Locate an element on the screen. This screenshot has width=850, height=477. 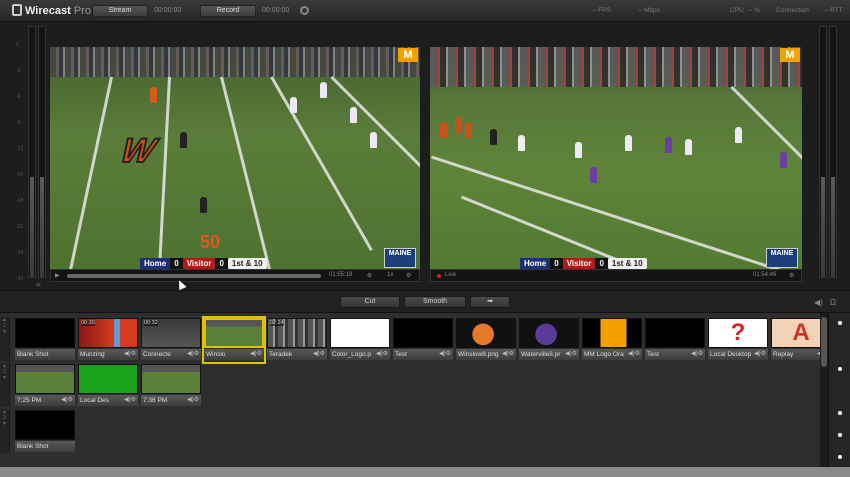
maine-logo: MAINE is located at coordinates (400, 258).